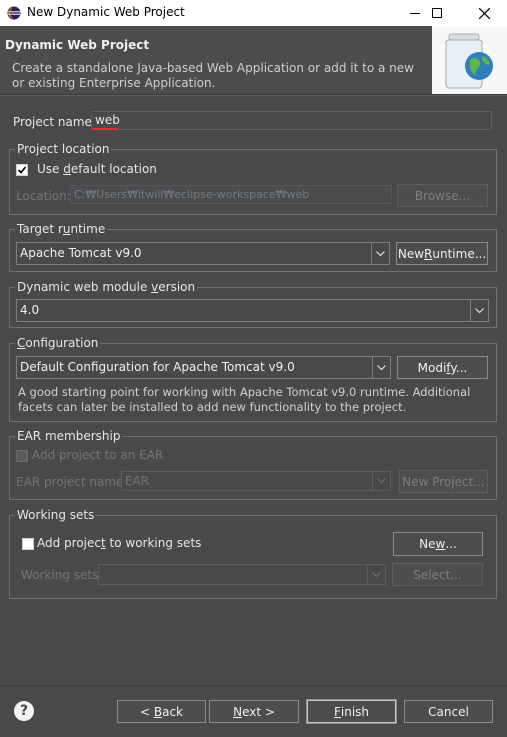  What do you see at coordinates (81, 253) in the screenshot?
I see `target-runtime-value: Apache Tomcat v9.0` at bounding box center [81, 253].